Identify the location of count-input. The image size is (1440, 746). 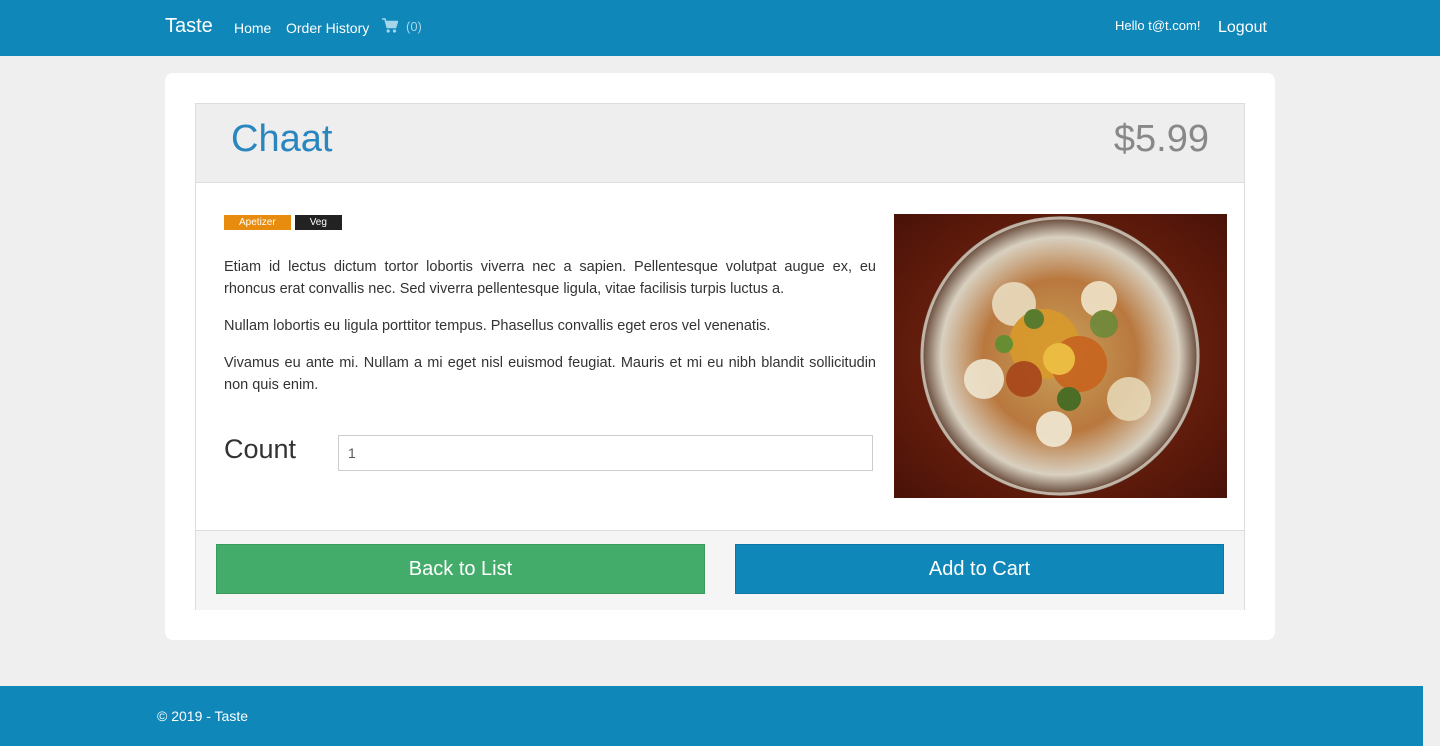
(605, 453).